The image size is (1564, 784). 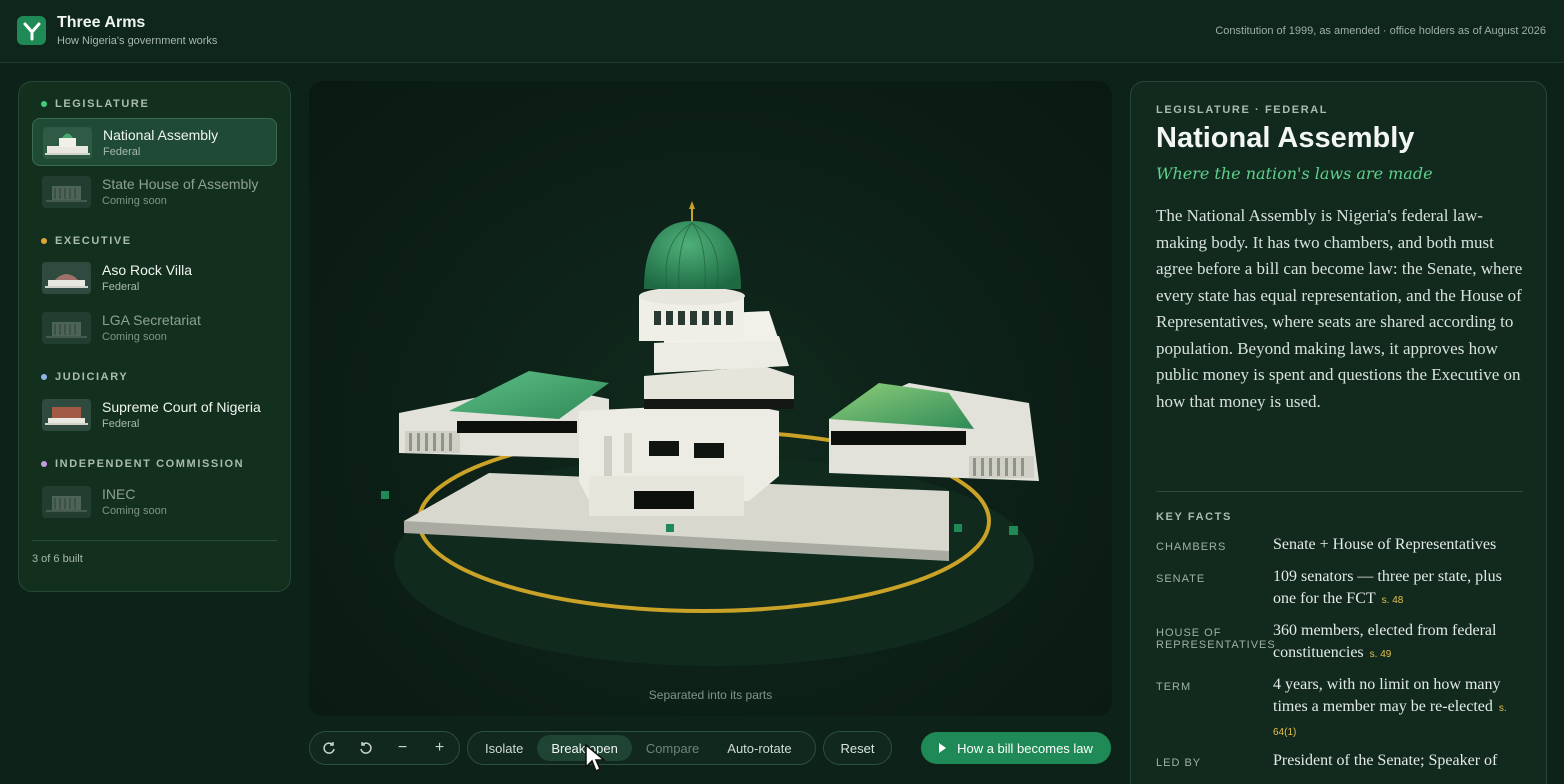 I want to click on primary-button-label: How a bill becomes law, so click(x=1025, y=748).